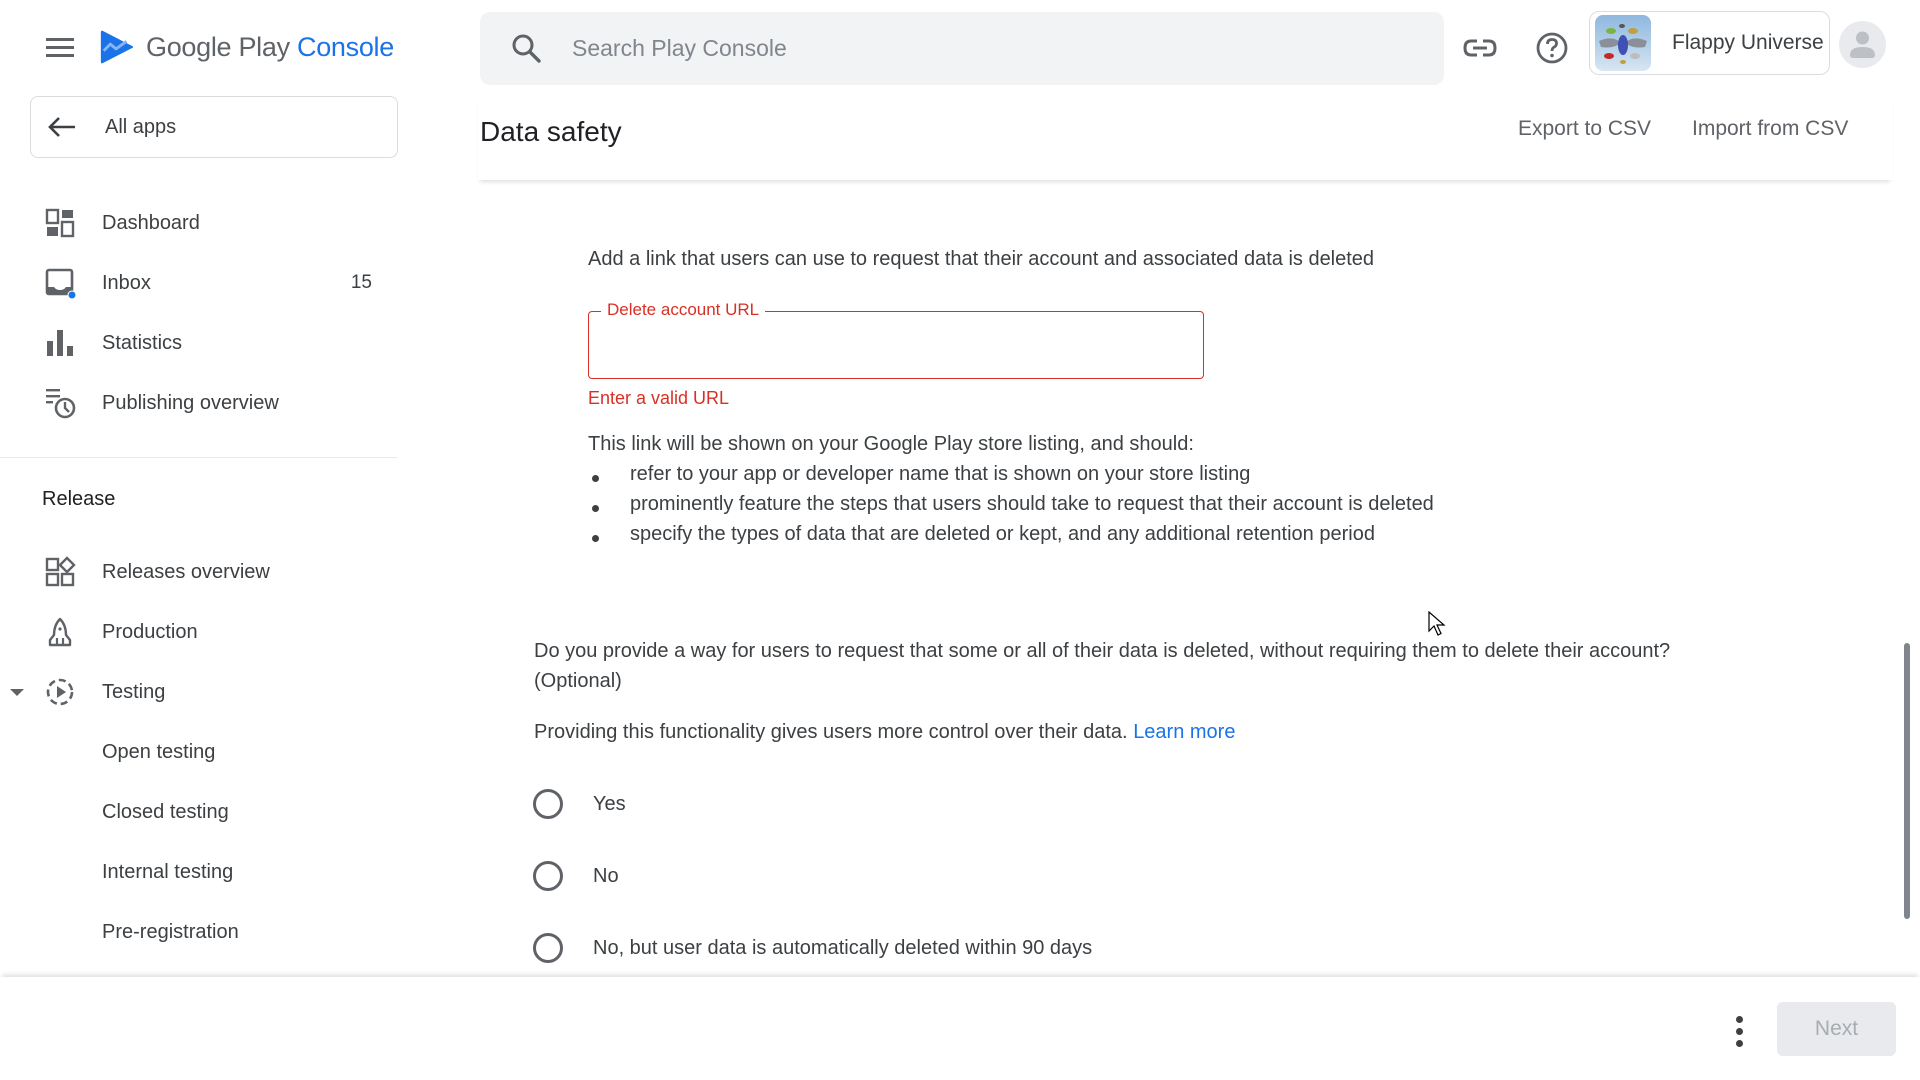  Describe the element at coordinates (165, 811) in the screenshot. I see `sidebar-item-label: Closed testing` at that location.